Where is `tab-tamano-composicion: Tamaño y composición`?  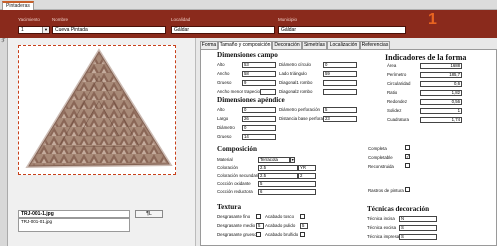 tab-tamano-composicion: Tamaño y composición is located at coordinates (245, 45).